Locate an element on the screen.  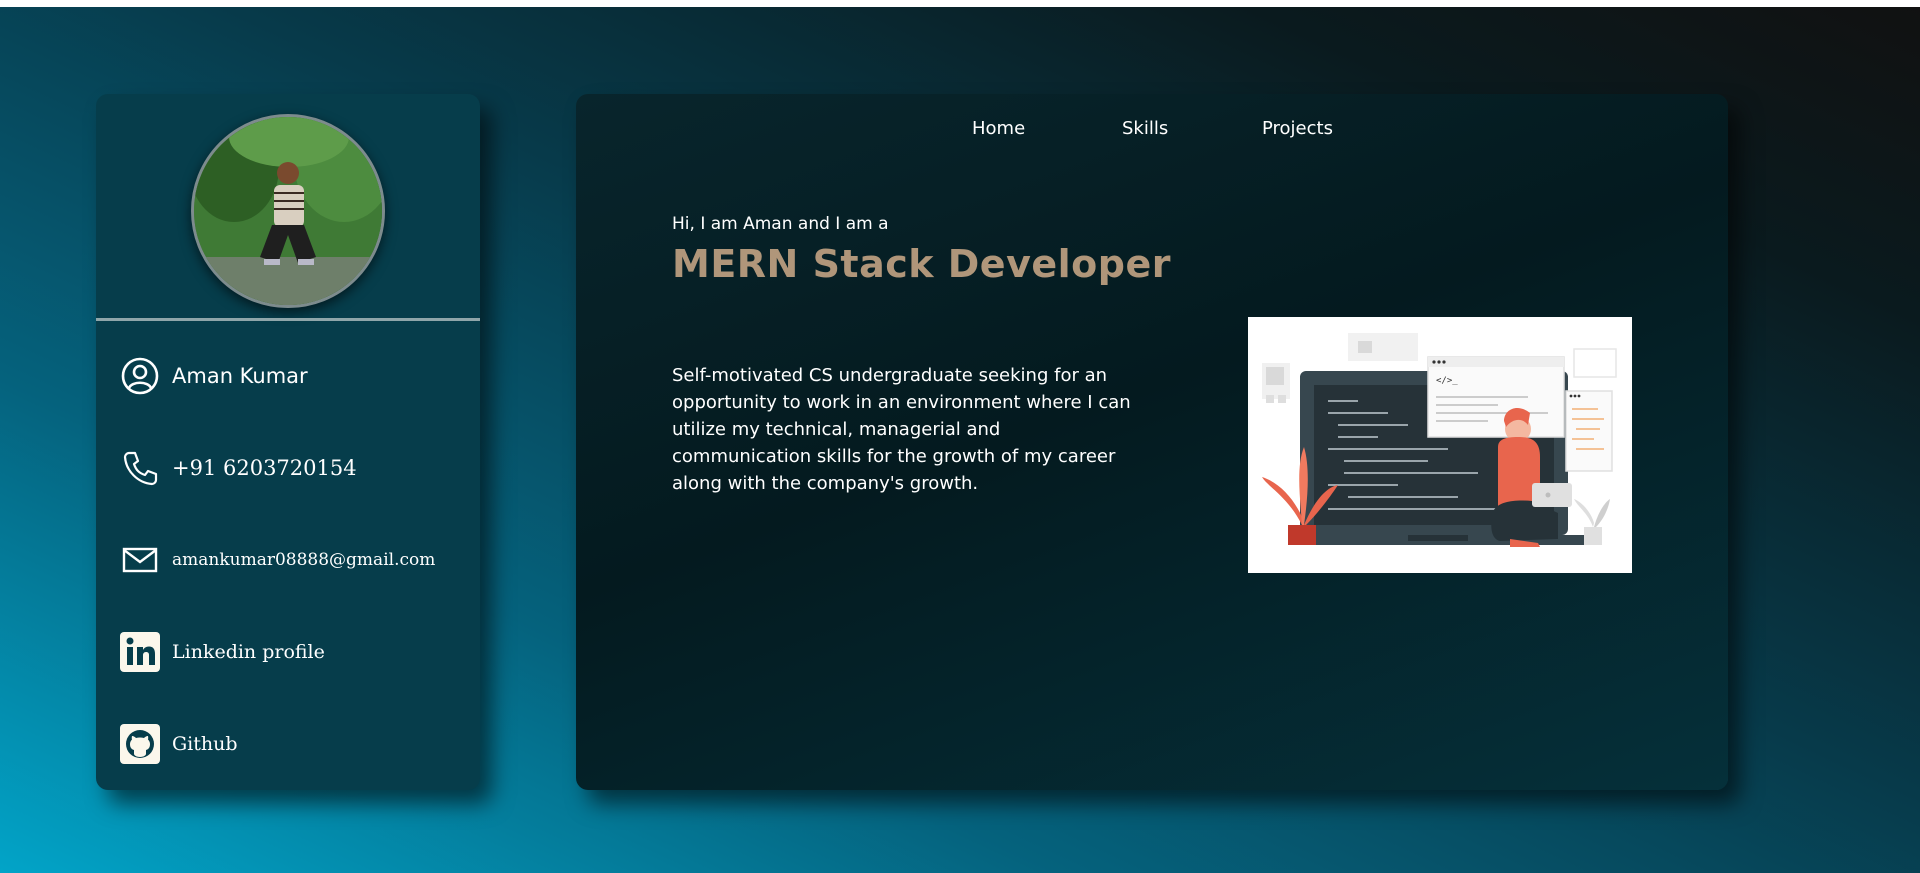
mail-icon is located at coordinates (140, 560).